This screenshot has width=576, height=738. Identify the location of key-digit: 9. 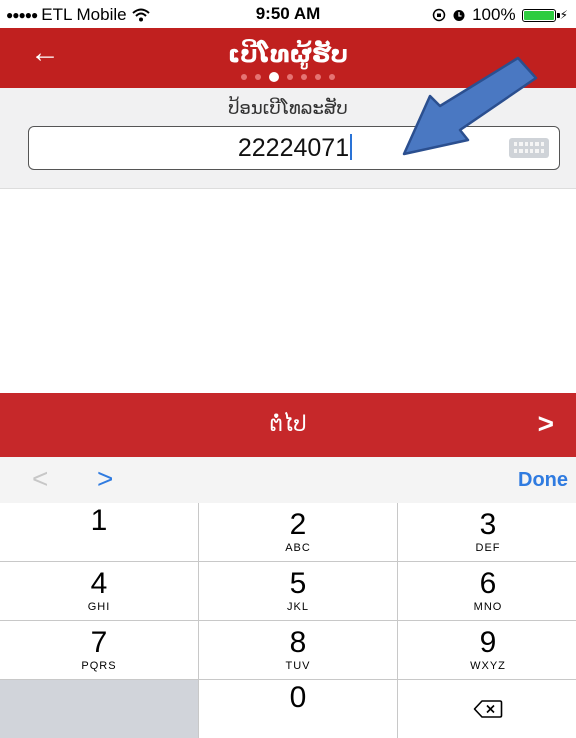
(488, 642).